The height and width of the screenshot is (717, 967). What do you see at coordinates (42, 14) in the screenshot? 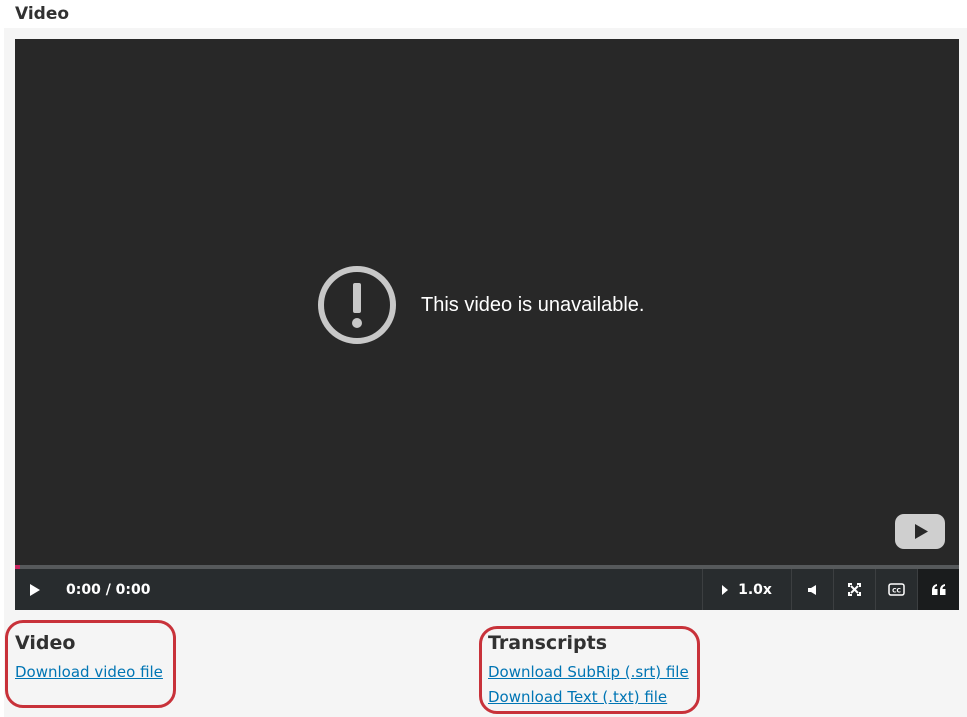
I see `page-title: Video` at bounding box center [42, 14].